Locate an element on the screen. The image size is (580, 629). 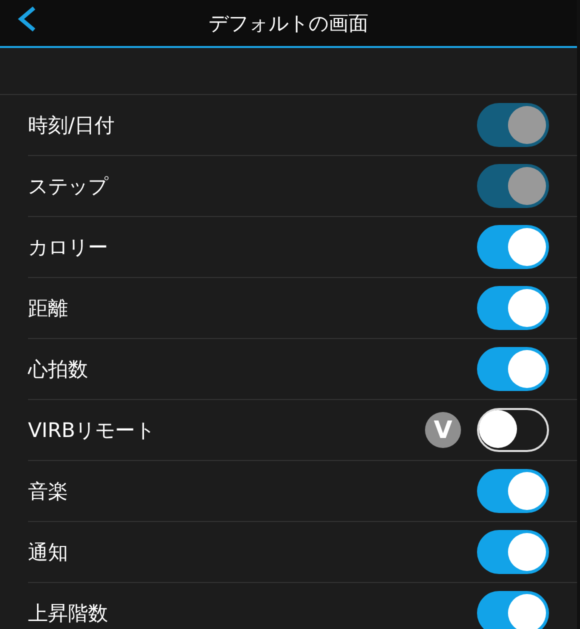
back-icon is located at coordinates (27, 19).